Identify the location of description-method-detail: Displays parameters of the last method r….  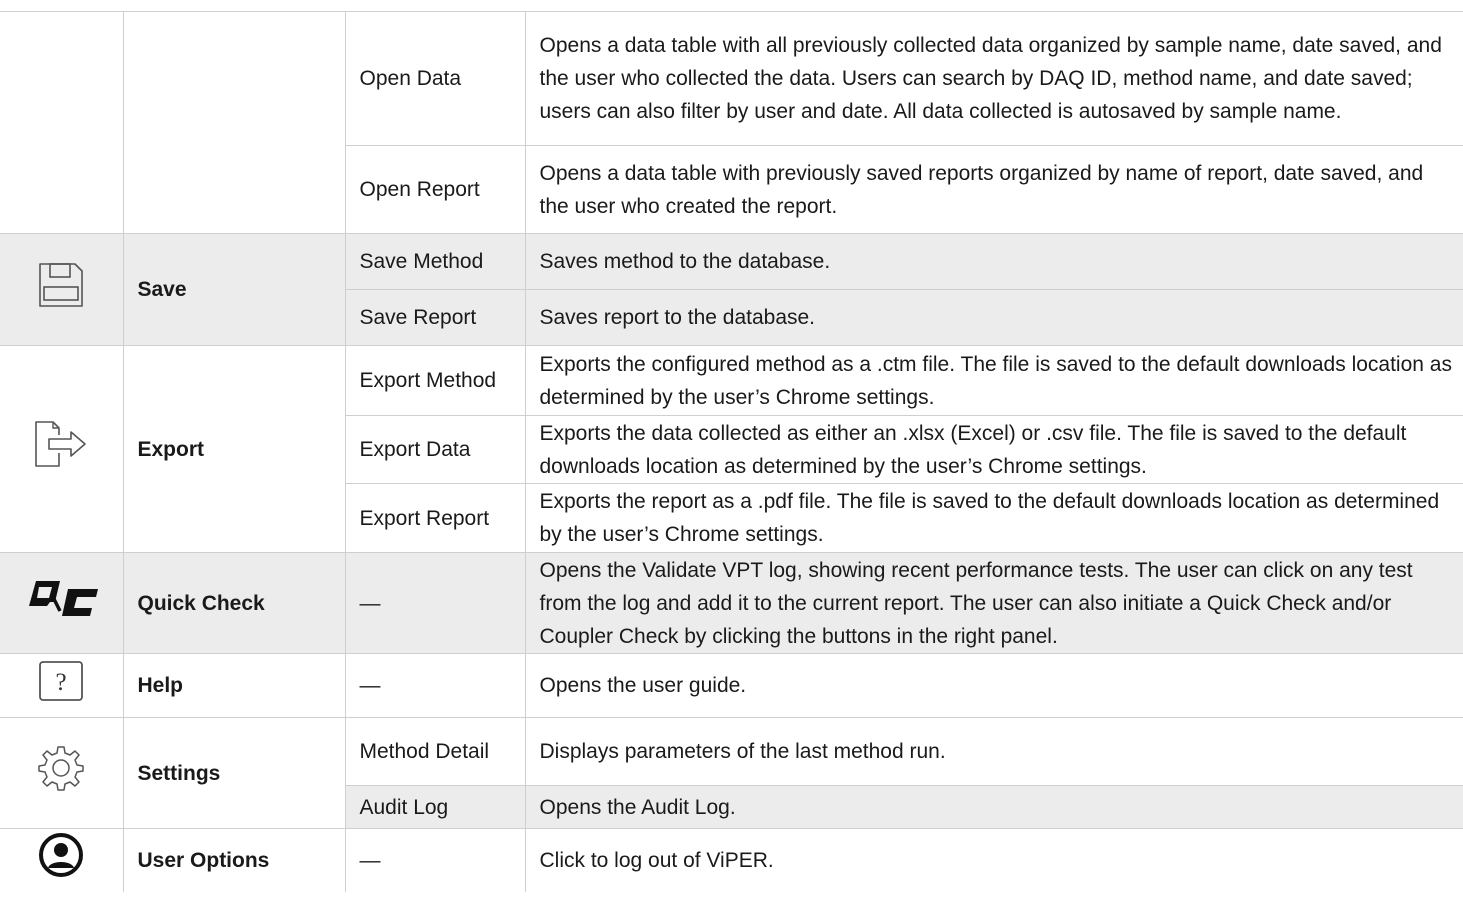
(993, 751).